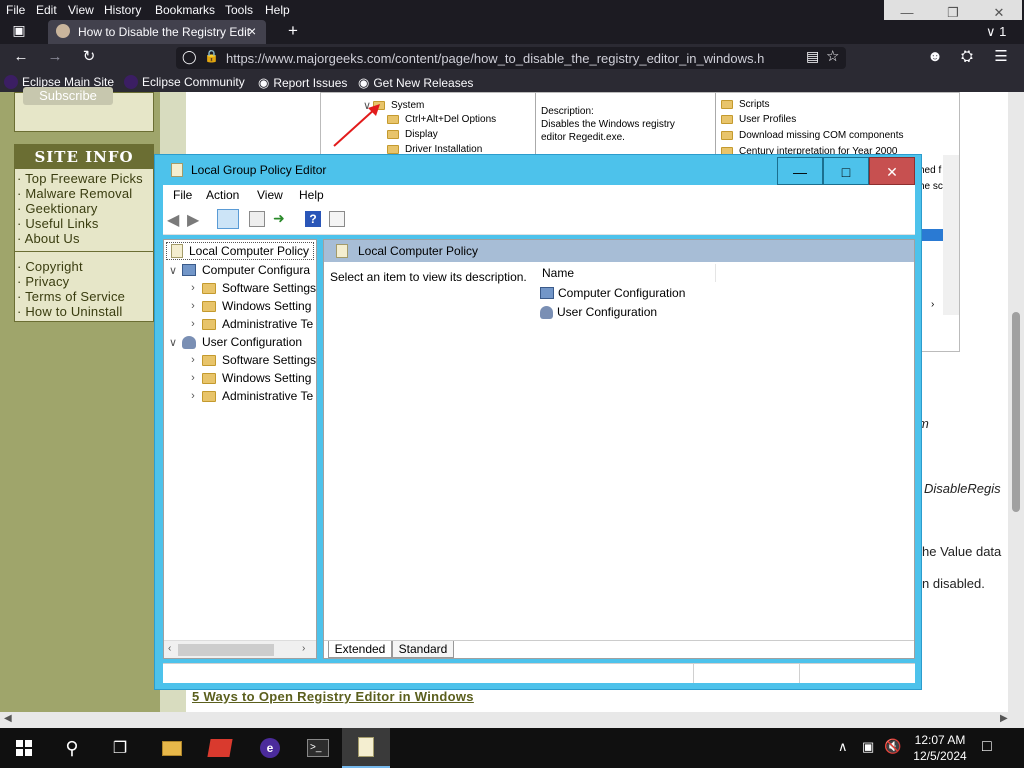 The image size is (1024, 768). I want to click on page-vertical-scrollbar, so click(1016, 402).